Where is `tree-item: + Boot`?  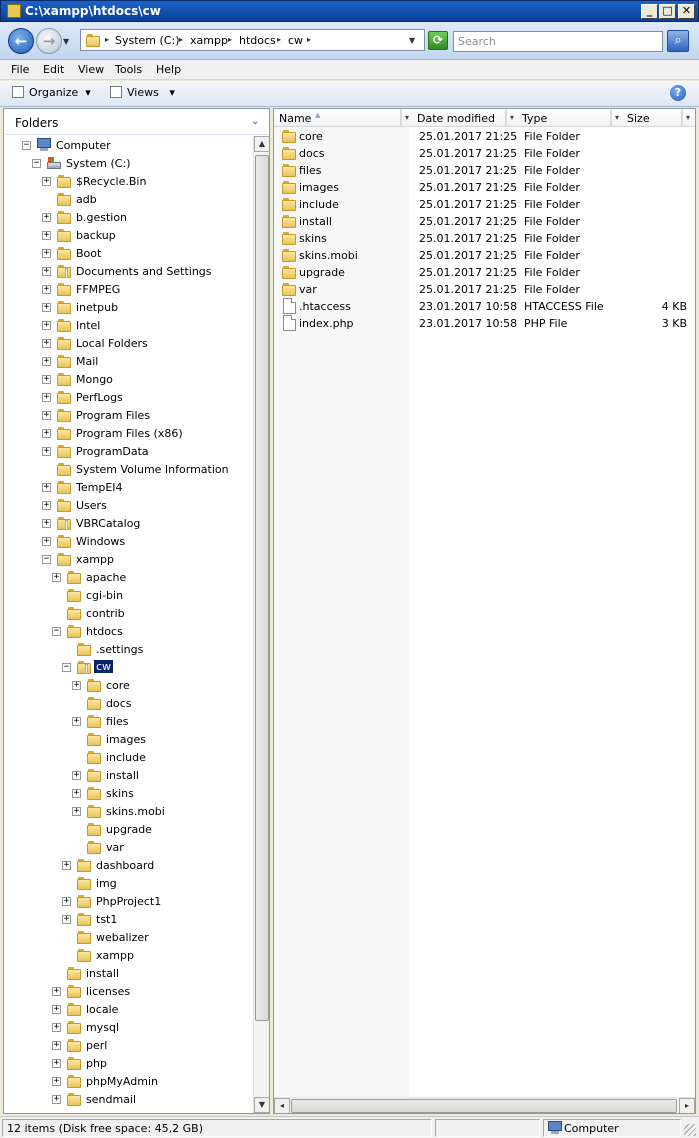 tree-item: + Boot is located at coordinates (124, 254).